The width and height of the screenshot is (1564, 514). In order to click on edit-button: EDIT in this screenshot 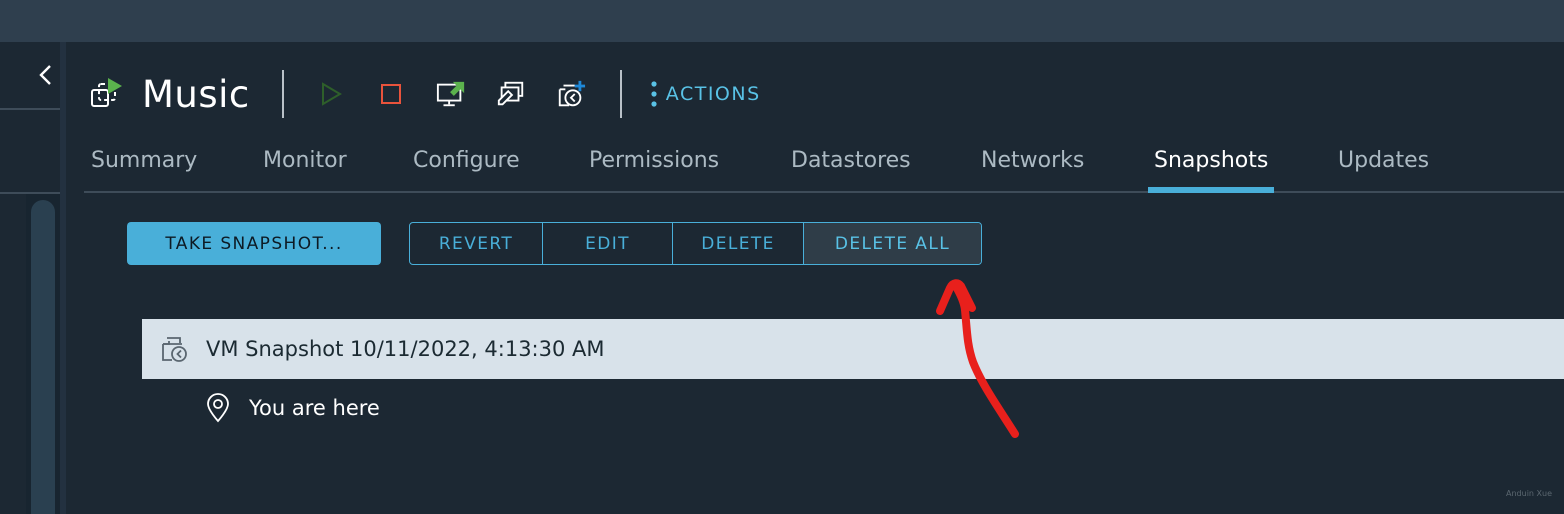, I will do `click(608, 243)`.